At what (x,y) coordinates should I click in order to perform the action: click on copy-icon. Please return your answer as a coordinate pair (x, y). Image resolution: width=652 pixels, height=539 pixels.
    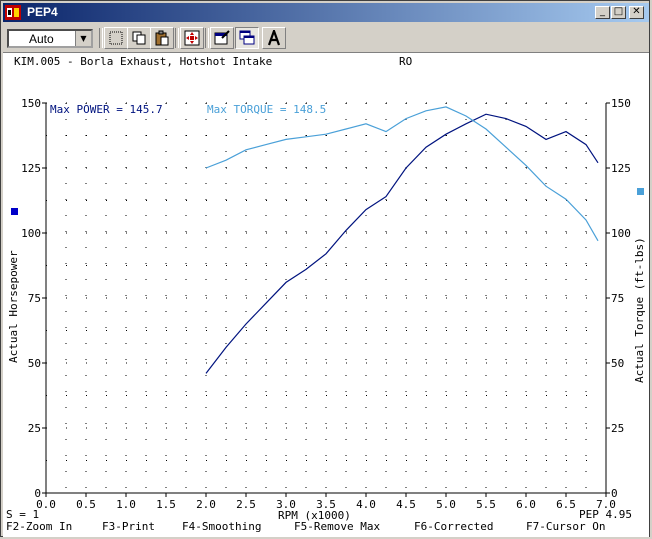
    Looking at the image, I should click on (139, 38).